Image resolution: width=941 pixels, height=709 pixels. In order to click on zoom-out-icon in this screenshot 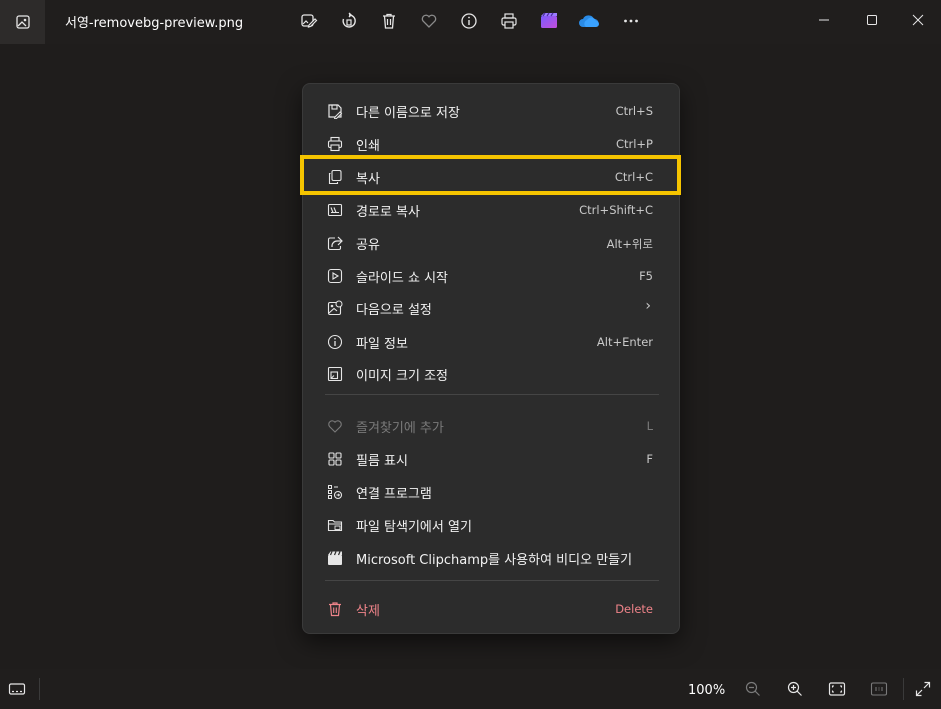, I will do `click(752, 688)`.